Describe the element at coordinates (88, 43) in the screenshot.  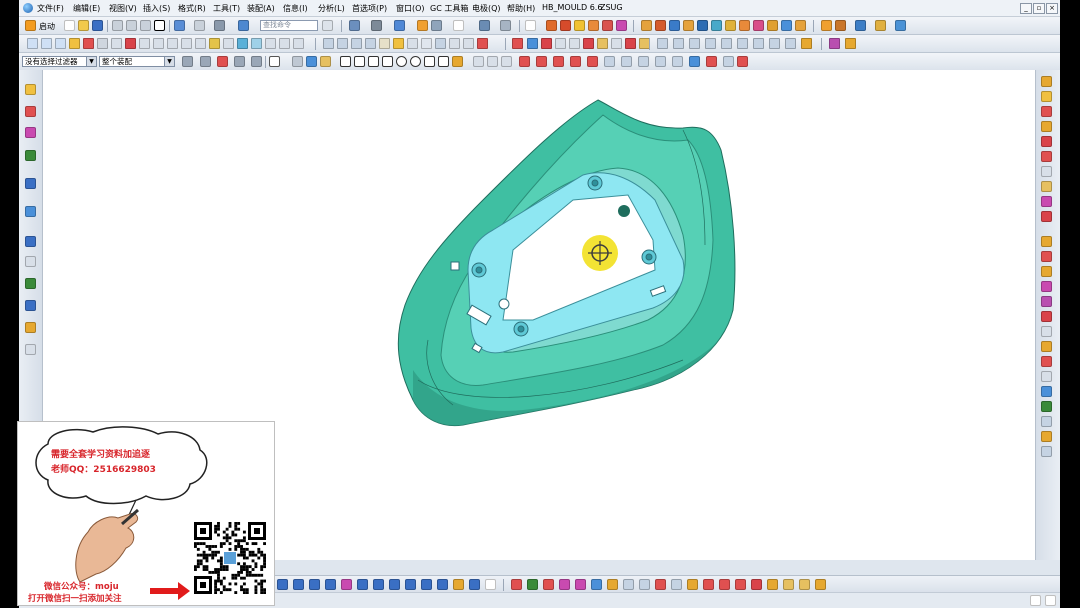
I see `point-set-icon` at that location.